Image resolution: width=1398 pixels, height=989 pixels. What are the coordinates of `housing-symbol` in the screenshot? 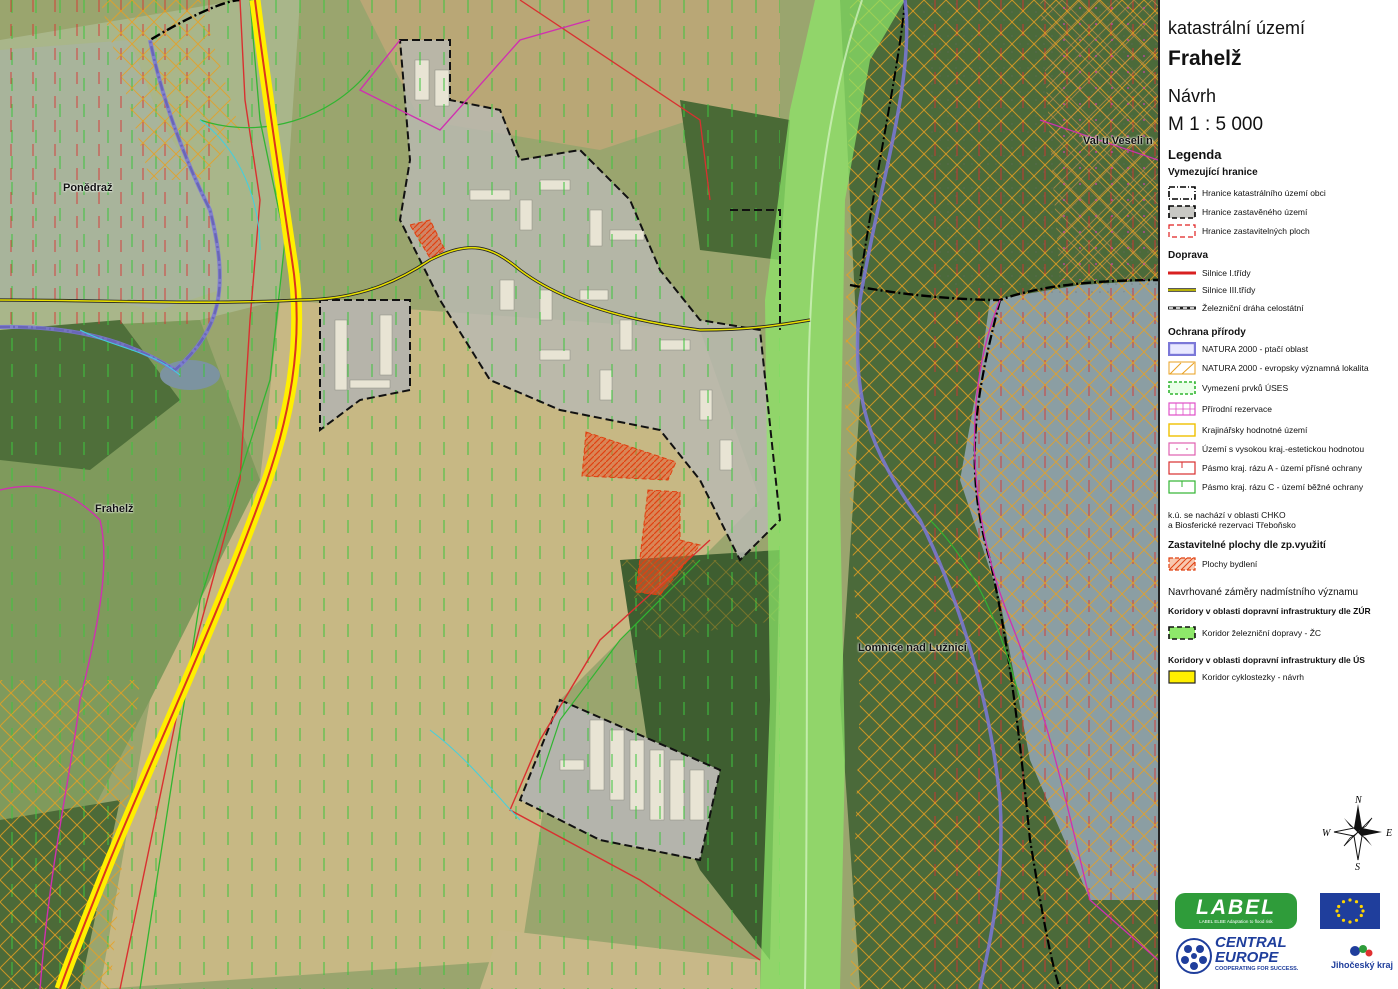 It's located at (1182, 564).